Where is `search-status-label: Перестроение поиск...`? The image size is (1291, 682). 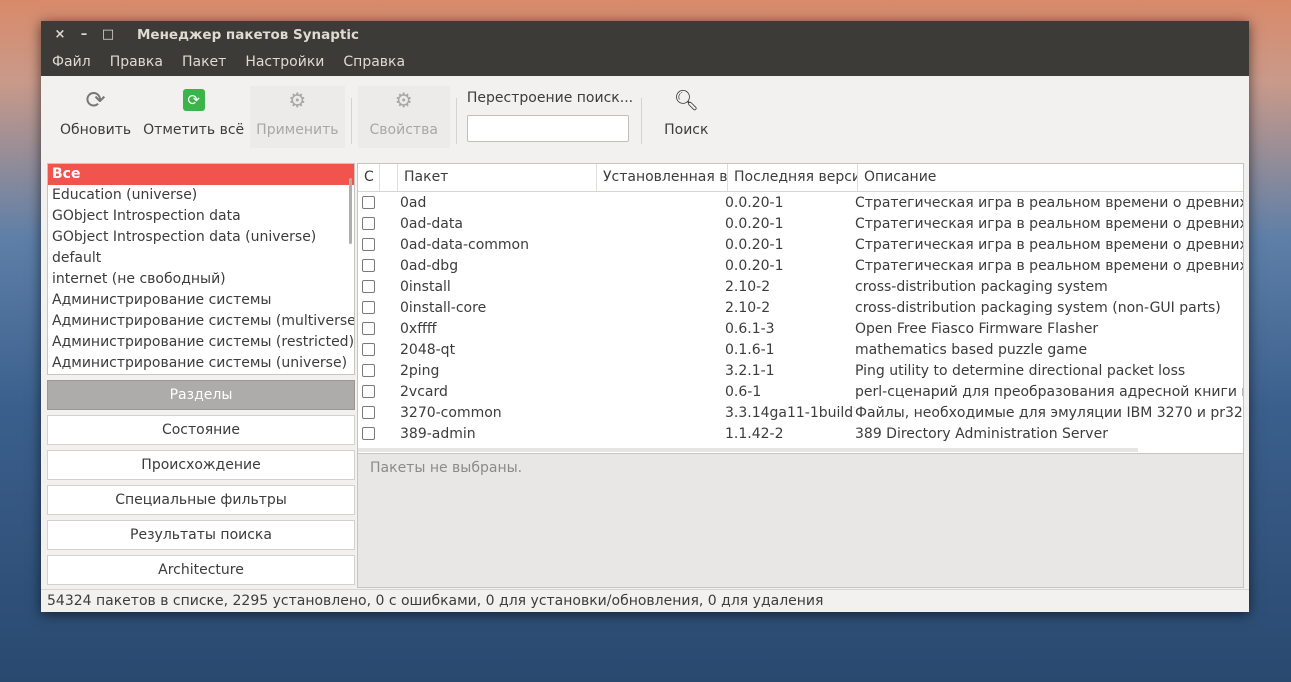
search-status-label: Перестроение поиск... is located at coordinates (550, 98).